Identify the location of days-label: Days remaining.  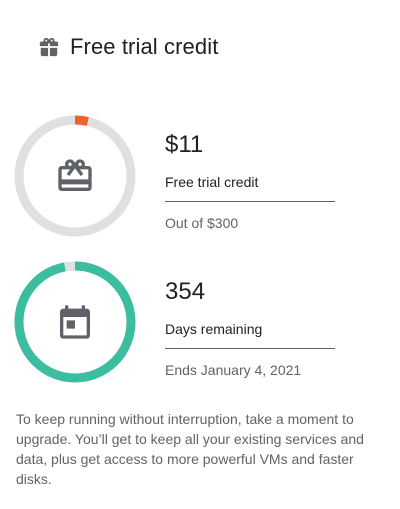
(214, 329).